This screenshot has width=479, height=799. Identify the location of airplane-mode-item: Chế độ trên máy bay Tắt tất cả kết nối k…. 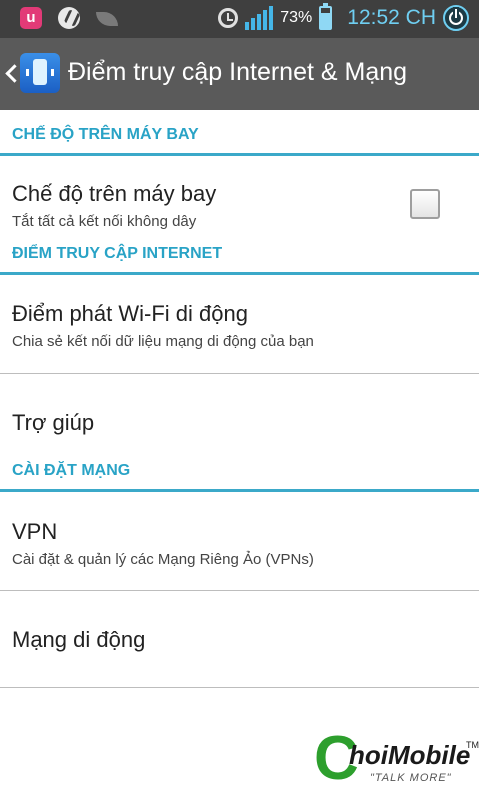
(239, 193).